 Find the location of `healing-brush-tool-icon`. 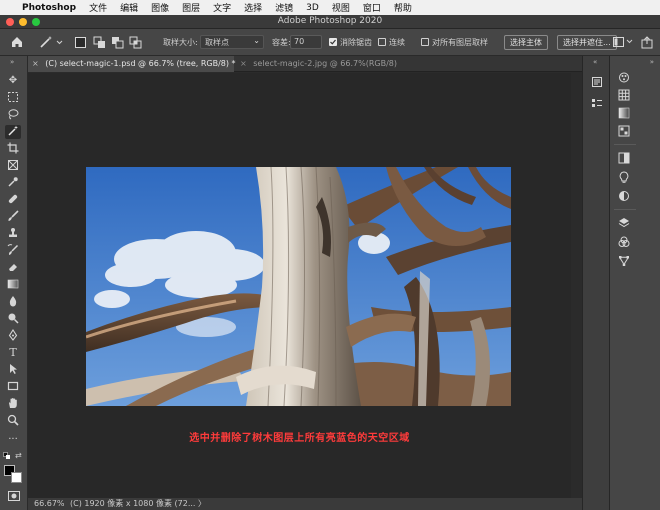

healing-brush-tool-icon is located at coordinates (13, 200).